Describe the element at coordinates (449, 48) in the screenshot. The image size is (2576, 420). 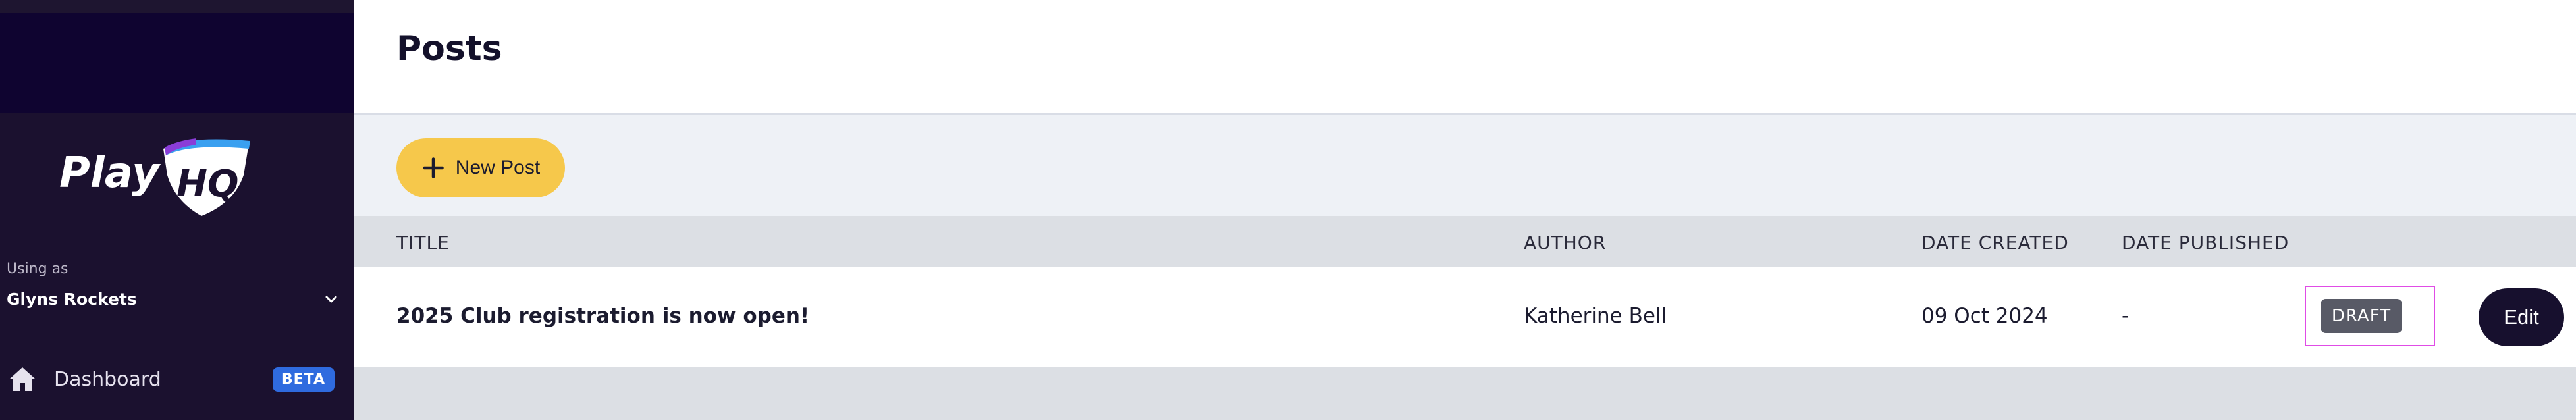
I see `page-title: Posts` at that location.